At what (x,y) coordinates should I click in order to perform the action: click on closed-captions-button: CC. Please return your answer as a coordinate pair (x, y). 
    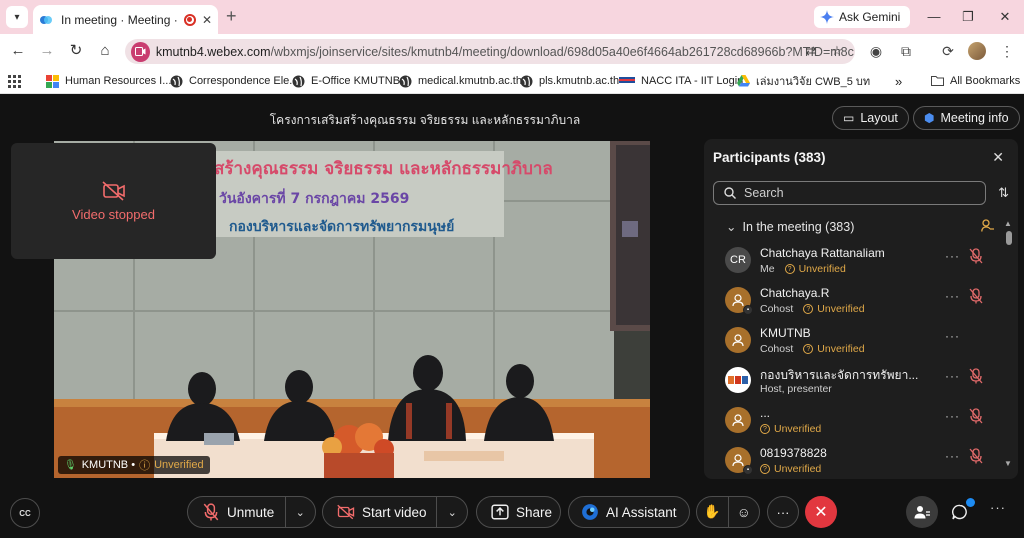
    Looking at the image, I should click on (25, 513).